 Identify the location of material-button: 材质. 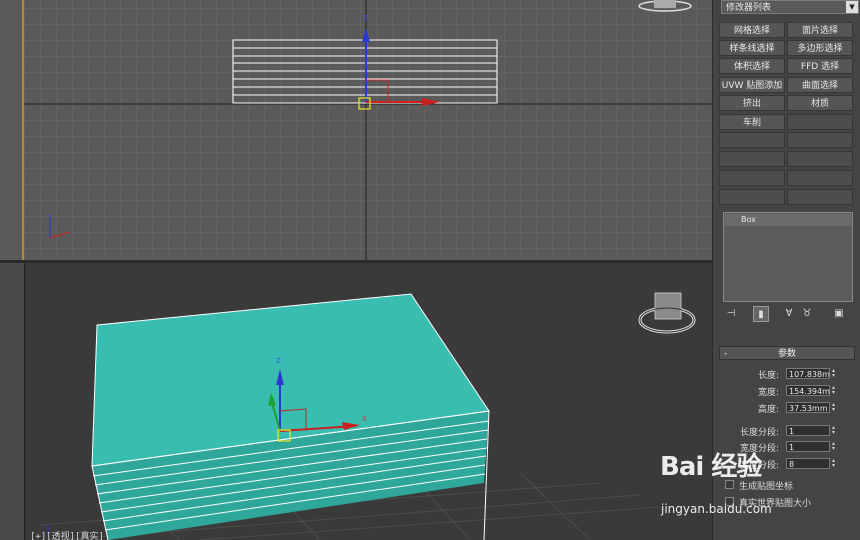
(820, 103).